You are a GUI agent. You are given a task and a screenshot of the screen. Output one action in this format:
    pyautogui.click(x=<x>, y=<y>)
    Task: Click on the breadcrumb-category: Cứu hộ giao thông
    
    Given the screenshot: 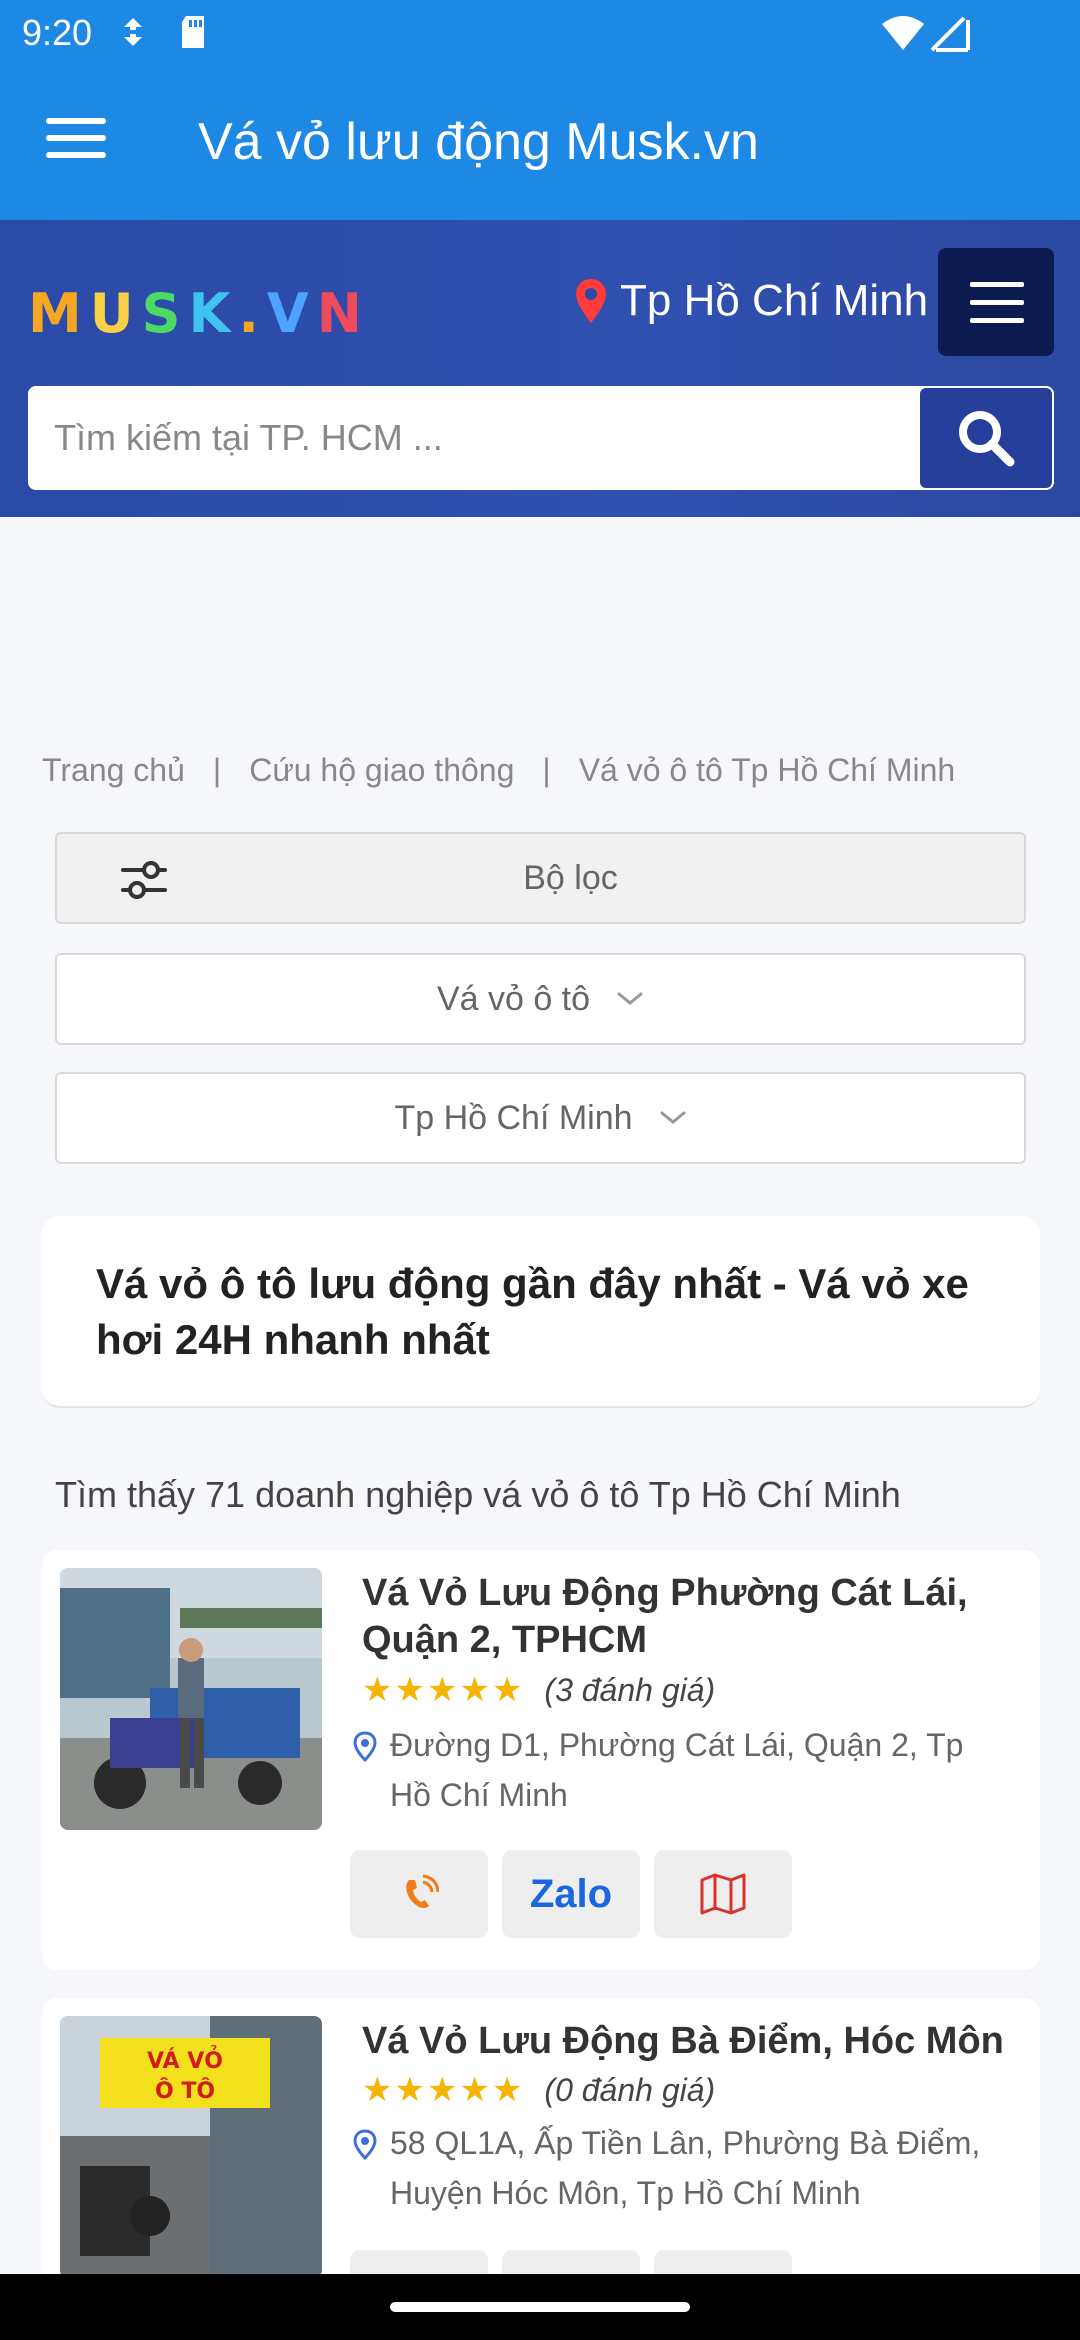 What is the action you would take?
    pyautogui.click(x=381, y=770)
    